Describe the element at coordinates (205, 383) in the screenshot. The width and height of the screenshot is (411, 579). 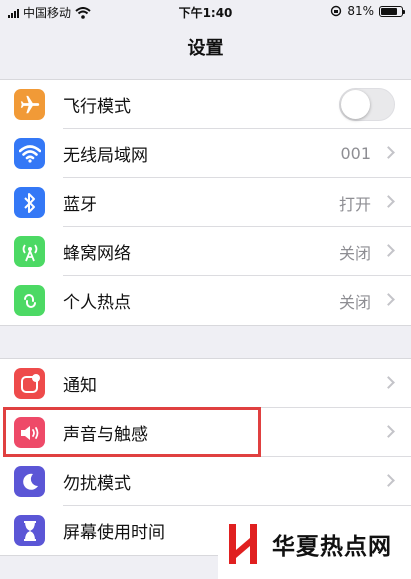
I see `settings-row-notifications: 通知` at that location.